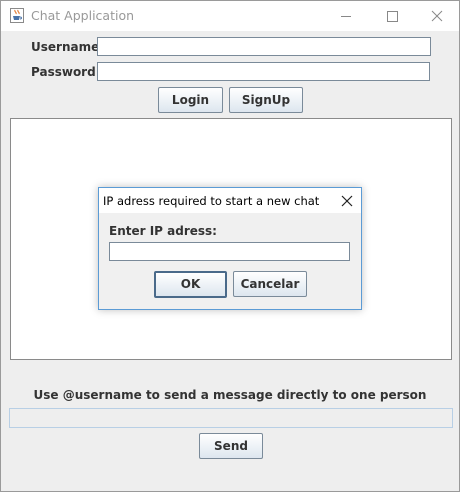 The height and width of the screenshot is (493, 461). I want to click on ok-button: OK, so click(190, 284).